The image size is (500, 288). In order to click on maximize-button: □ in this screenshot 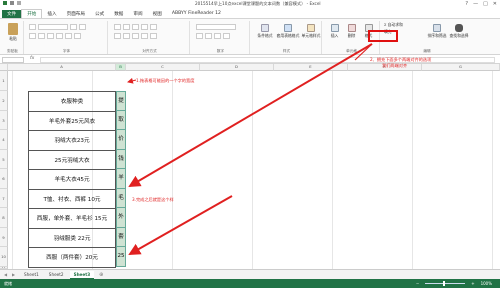, I will do `click(485, 4)`.